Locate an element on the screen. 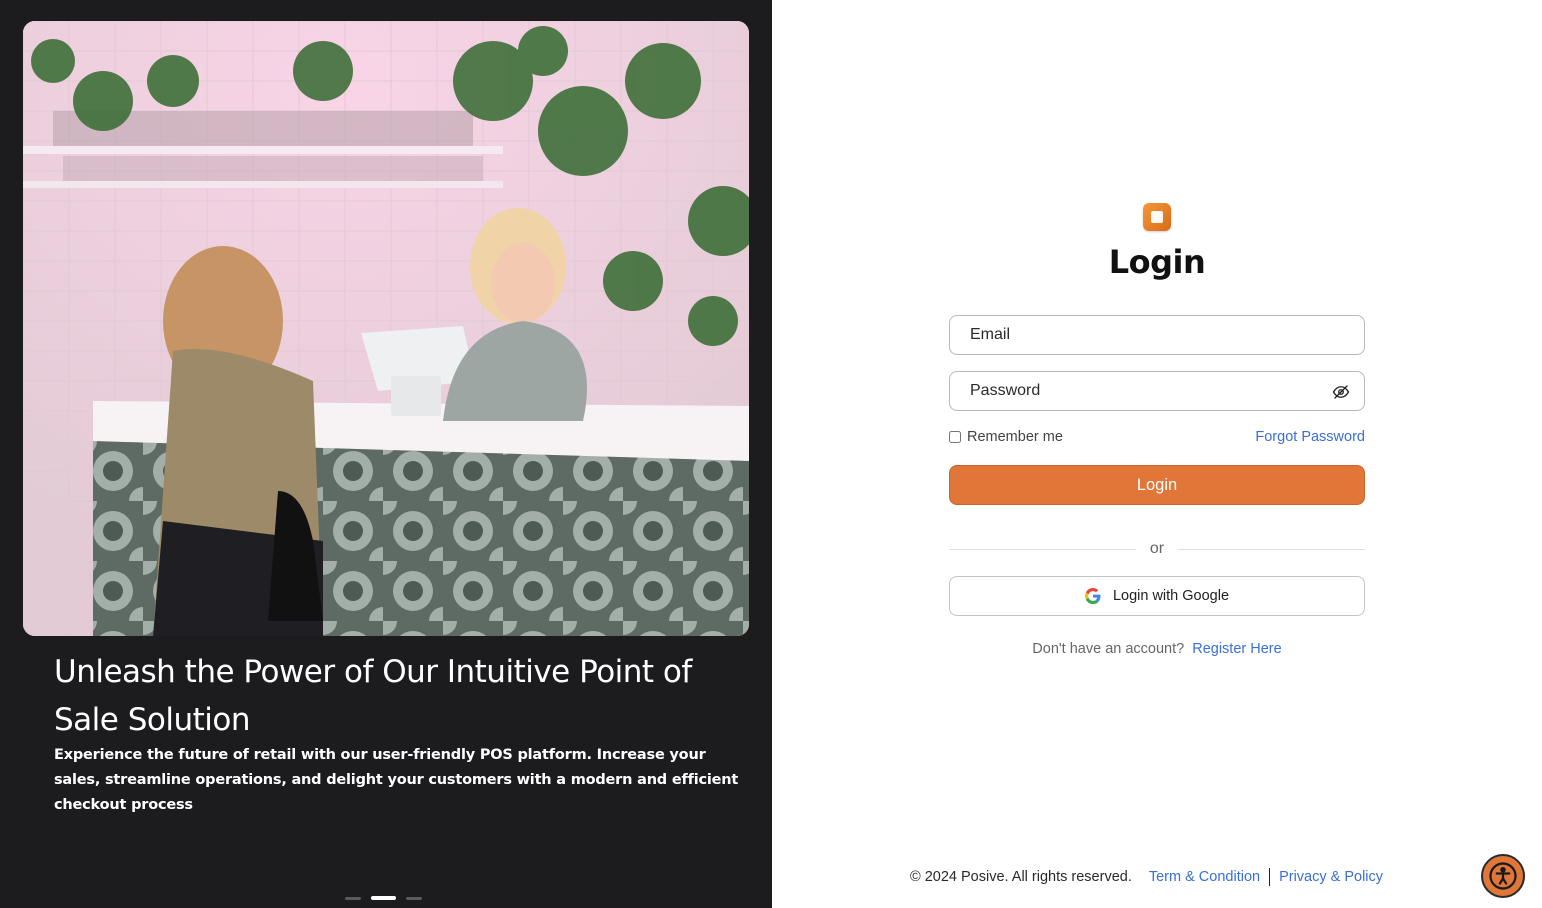 This screenshot has width=1542, height=908. copyright-text: © 2024 Posive. All rights reserved. is located at coordinates (1021, 877).